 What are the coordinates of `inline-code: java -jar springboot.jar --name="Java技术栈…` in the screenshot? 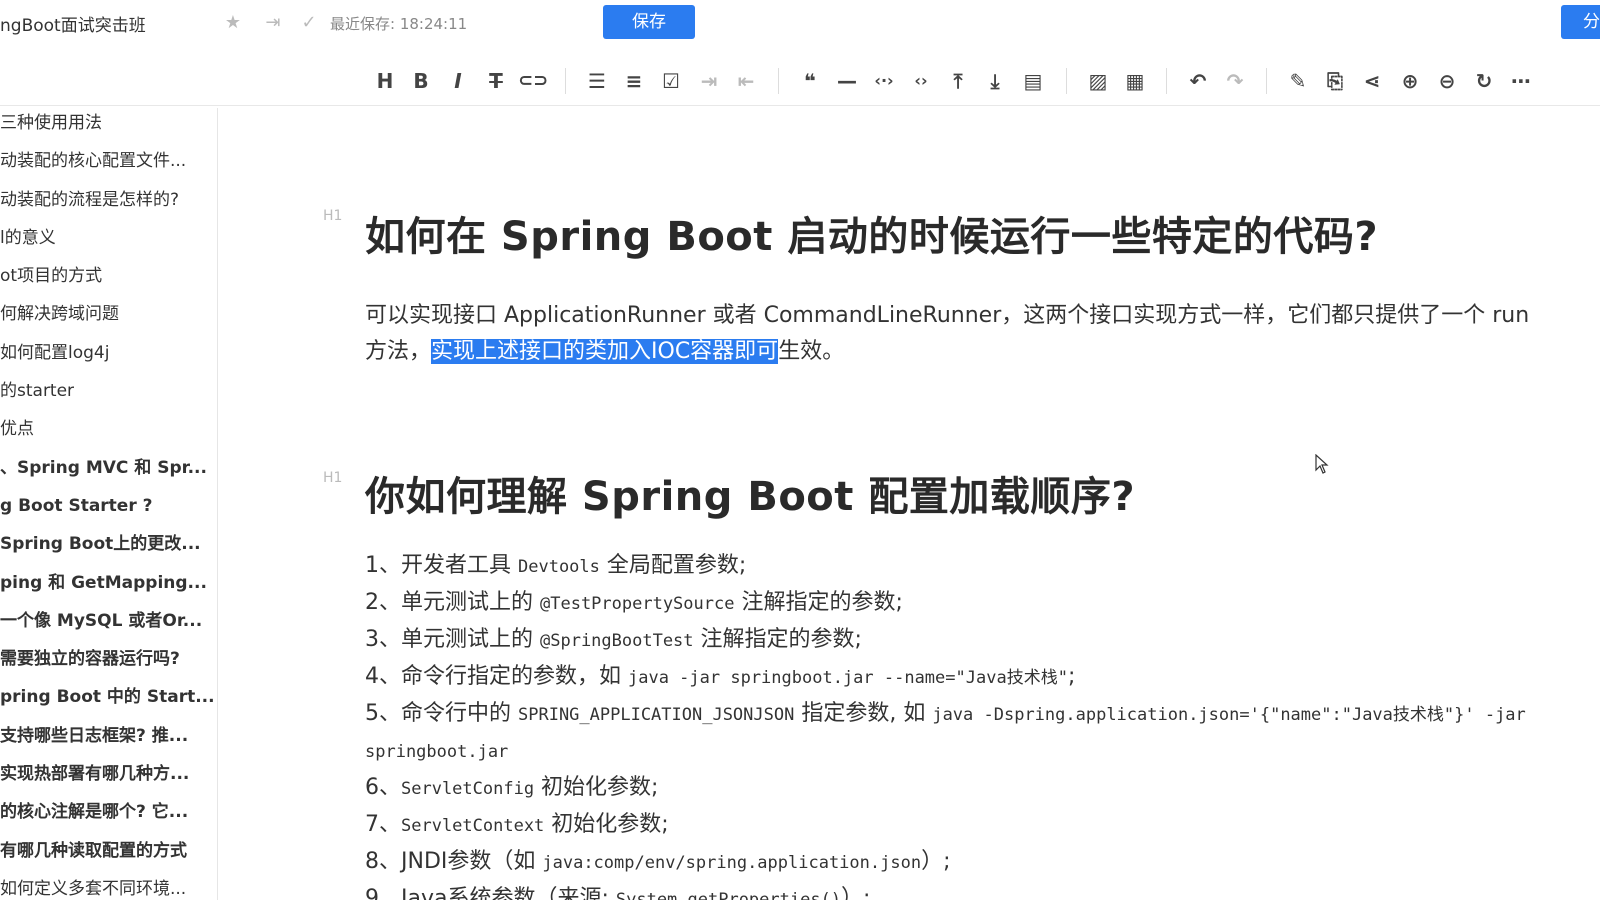 It's located at (848, 678).